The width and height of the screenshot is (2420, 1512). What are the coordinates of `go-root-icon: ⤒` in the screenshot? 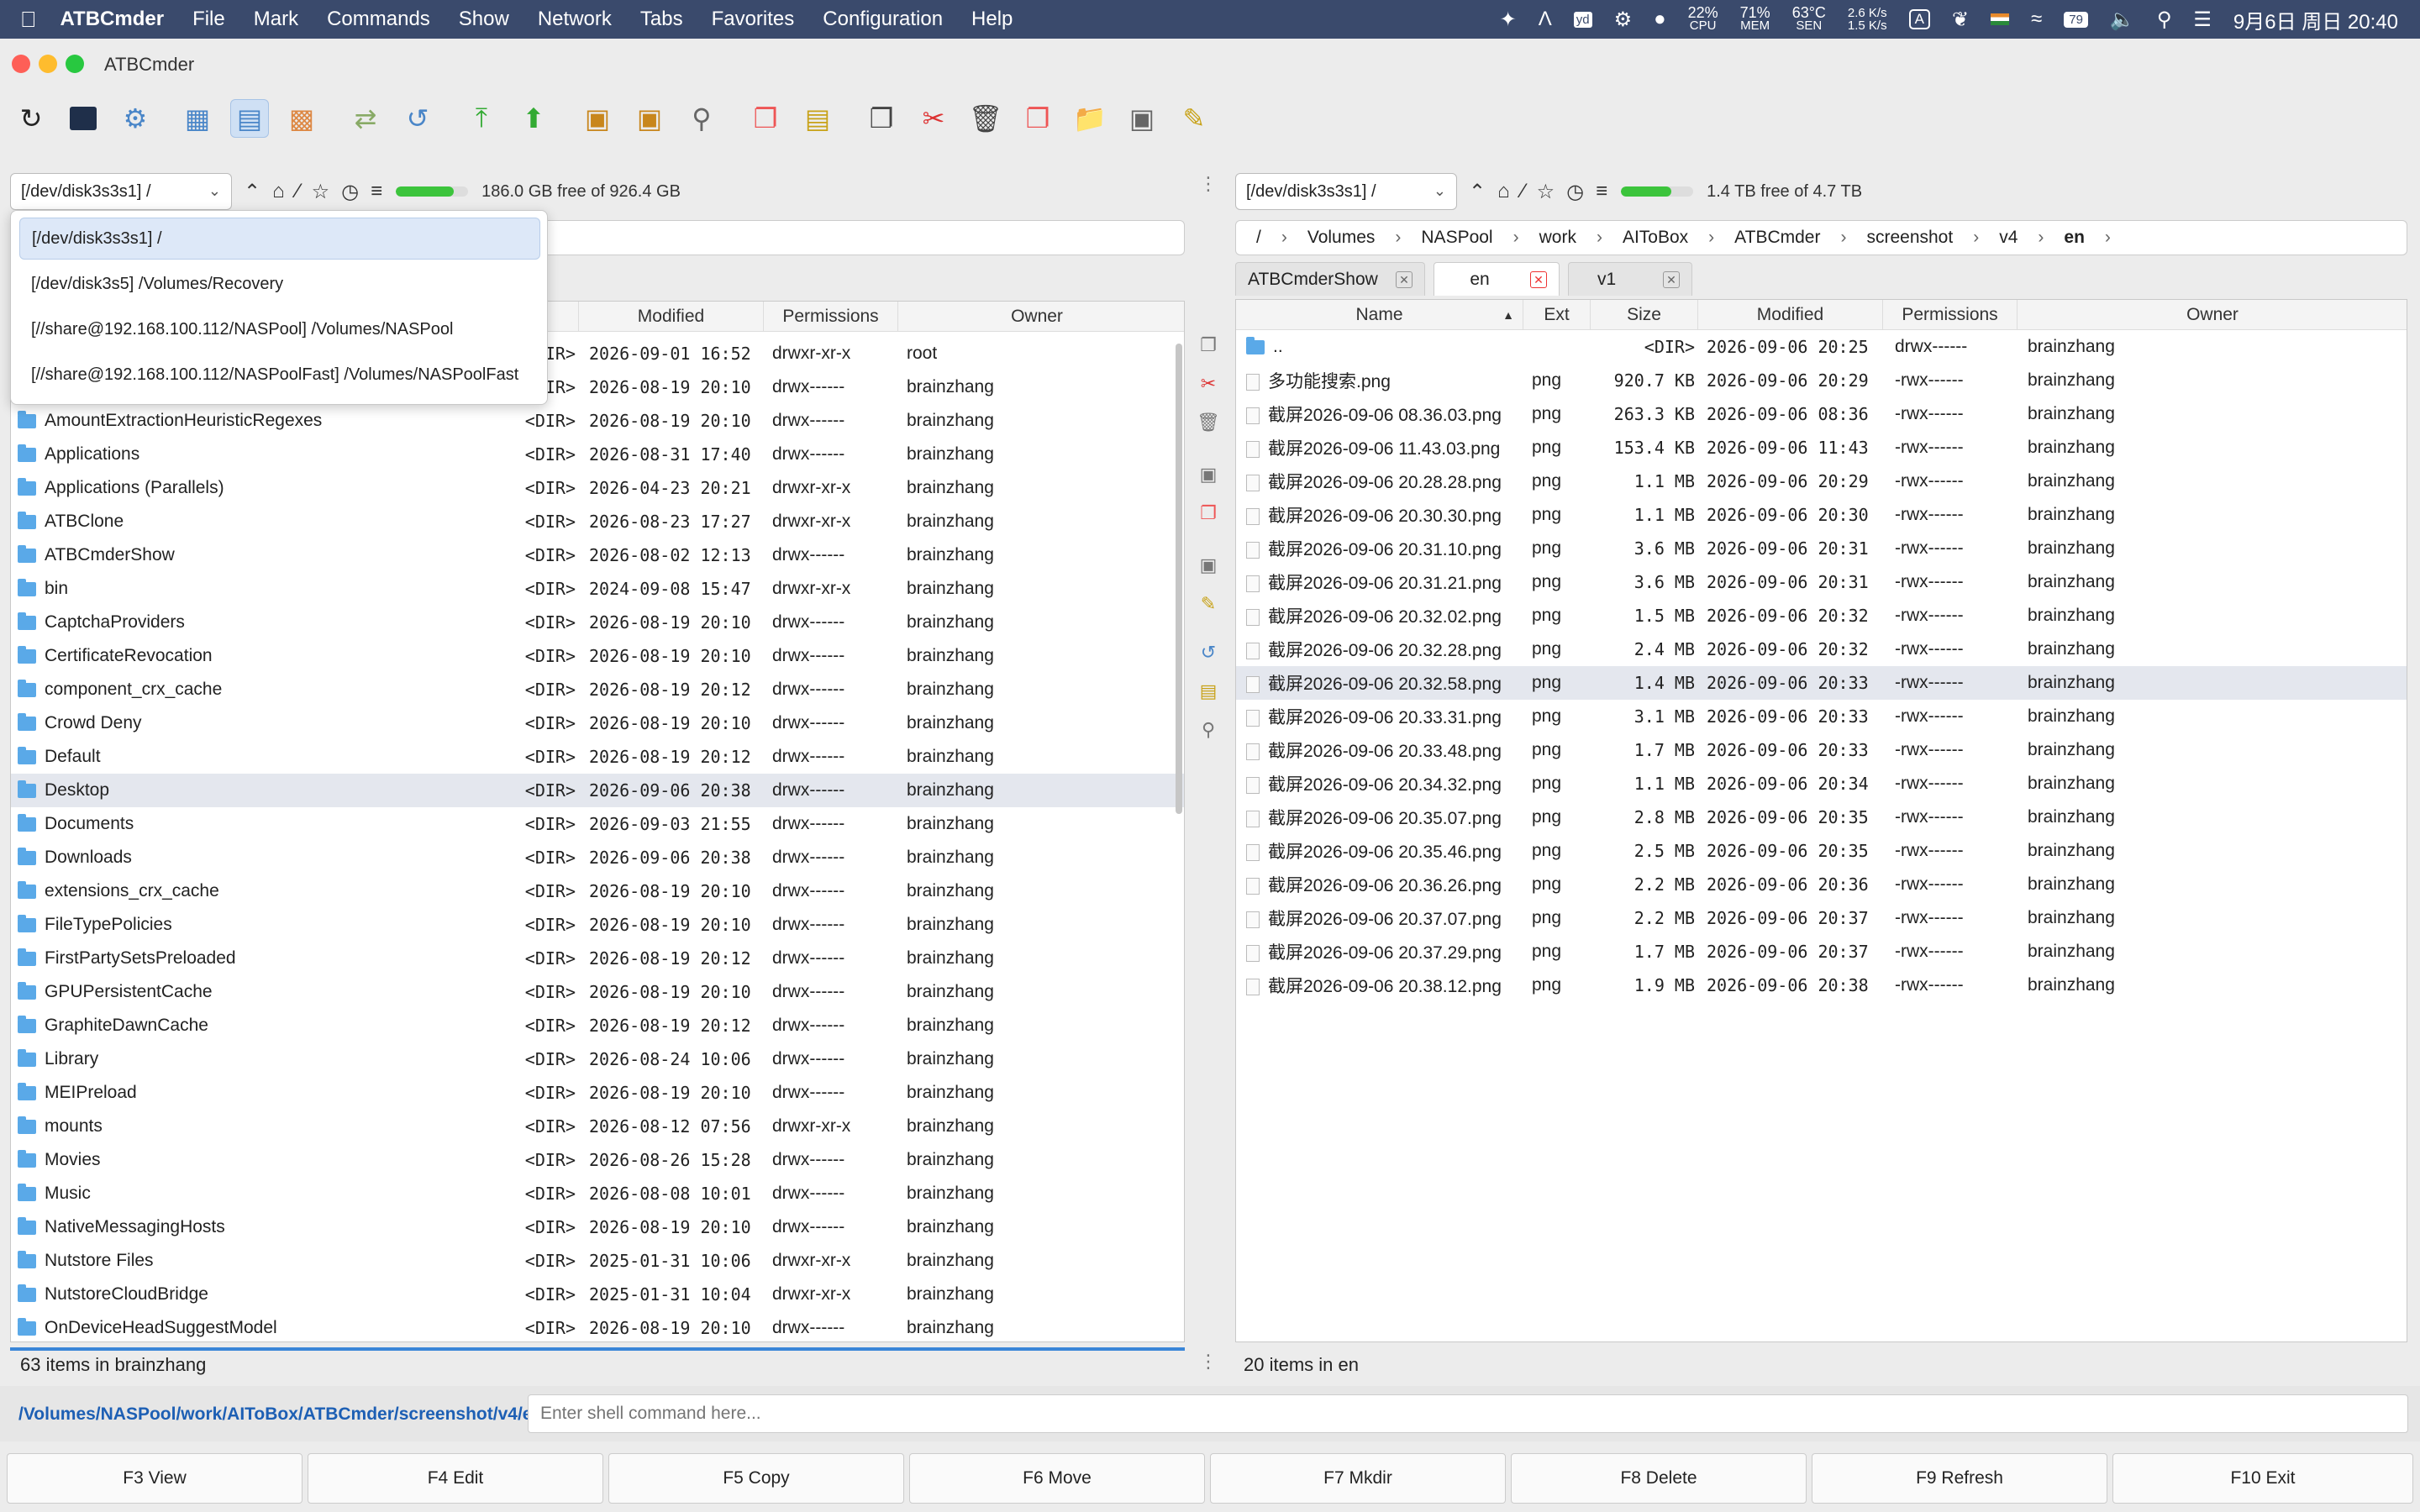 It's located at (481, 118).